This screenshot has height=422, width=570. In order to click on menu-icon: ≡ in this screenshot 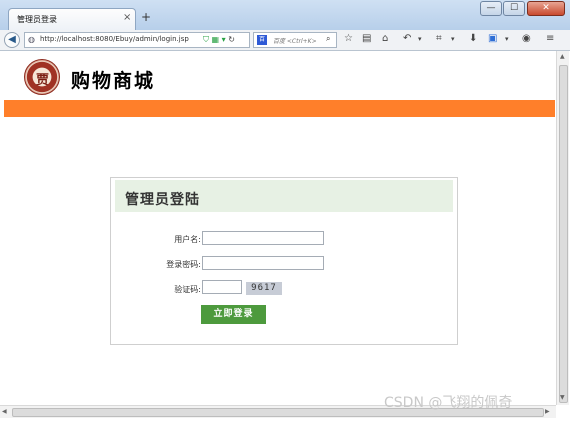, I will do `click(550, 38)`.